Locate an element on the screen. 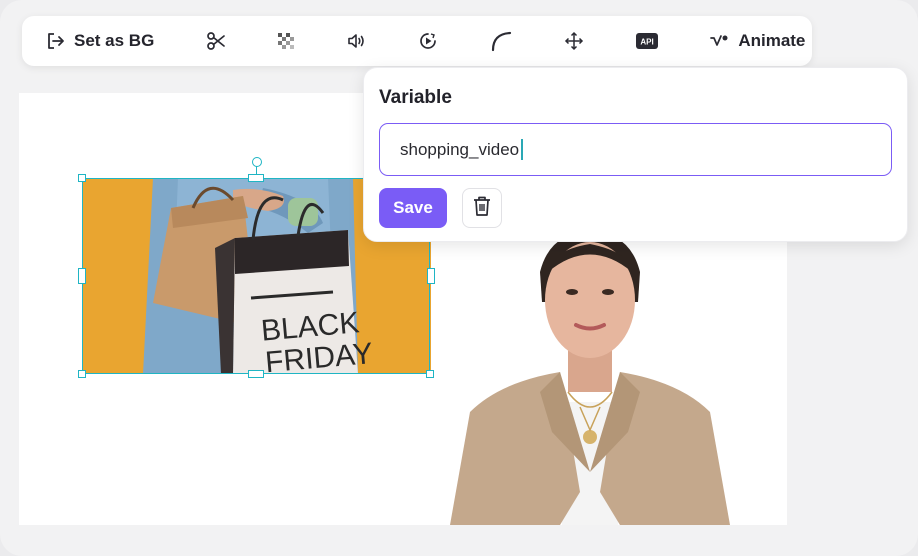  save-button: Save is located at coordinates (413, 208).